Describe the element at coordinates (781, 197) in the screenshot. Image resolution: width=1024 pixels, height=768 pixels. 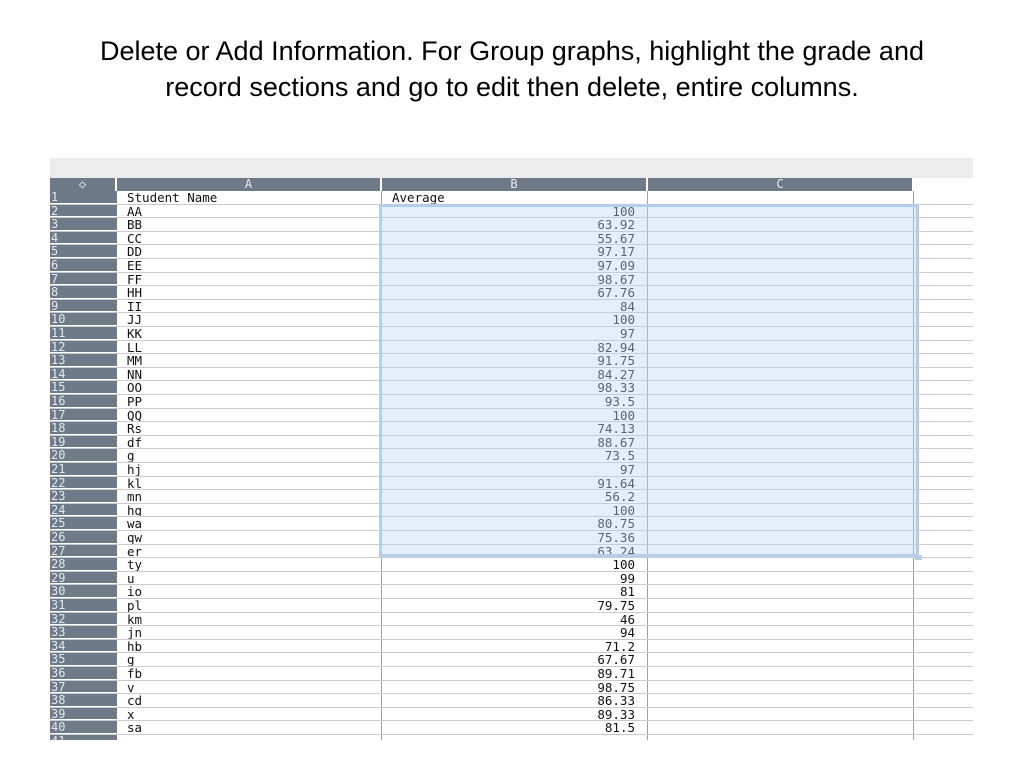
I see `cell-c-header` at that location.